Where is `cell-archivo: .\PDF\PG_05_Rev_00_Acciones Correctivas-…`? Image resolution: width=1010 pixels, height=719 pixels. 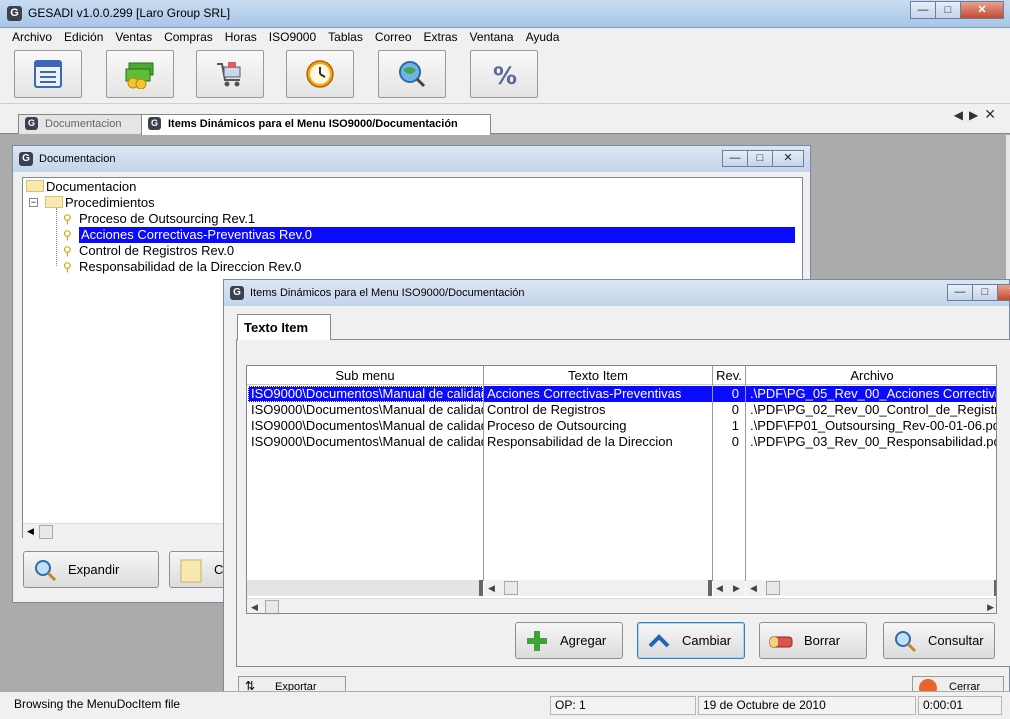
cell-archivo: .\PDF\PG_05_Rev_00_Acciones Correctivas-… is located at coordinates (871, 394).